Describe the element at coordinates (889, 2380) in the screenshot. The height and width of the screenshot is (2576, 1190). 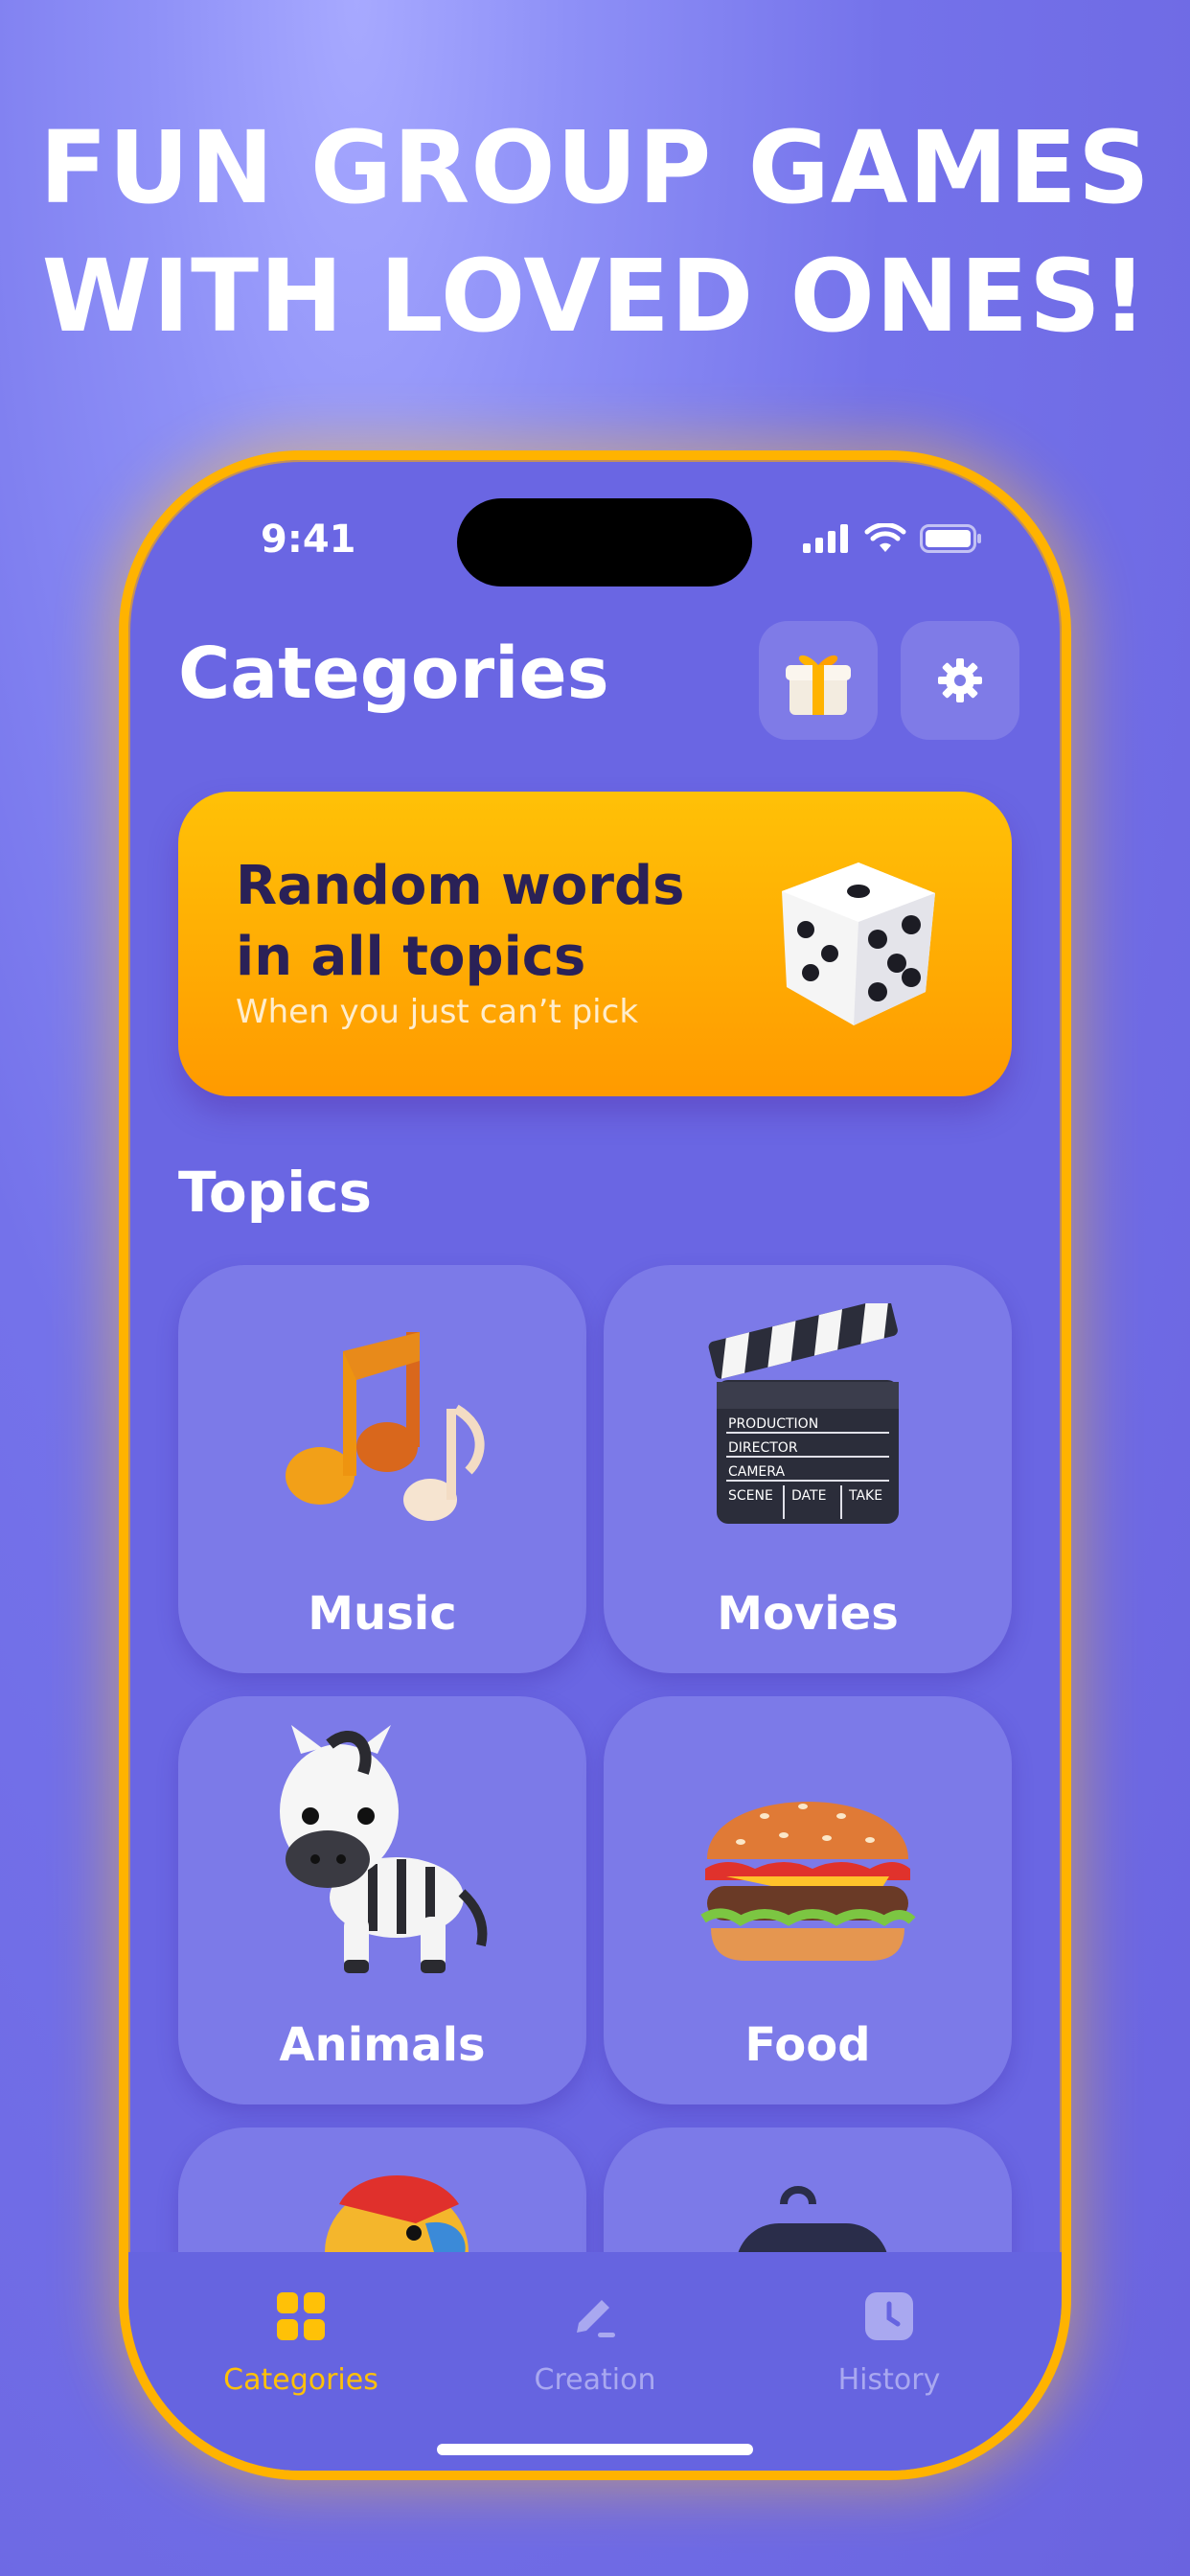
I see `tab-label: History` at that location.